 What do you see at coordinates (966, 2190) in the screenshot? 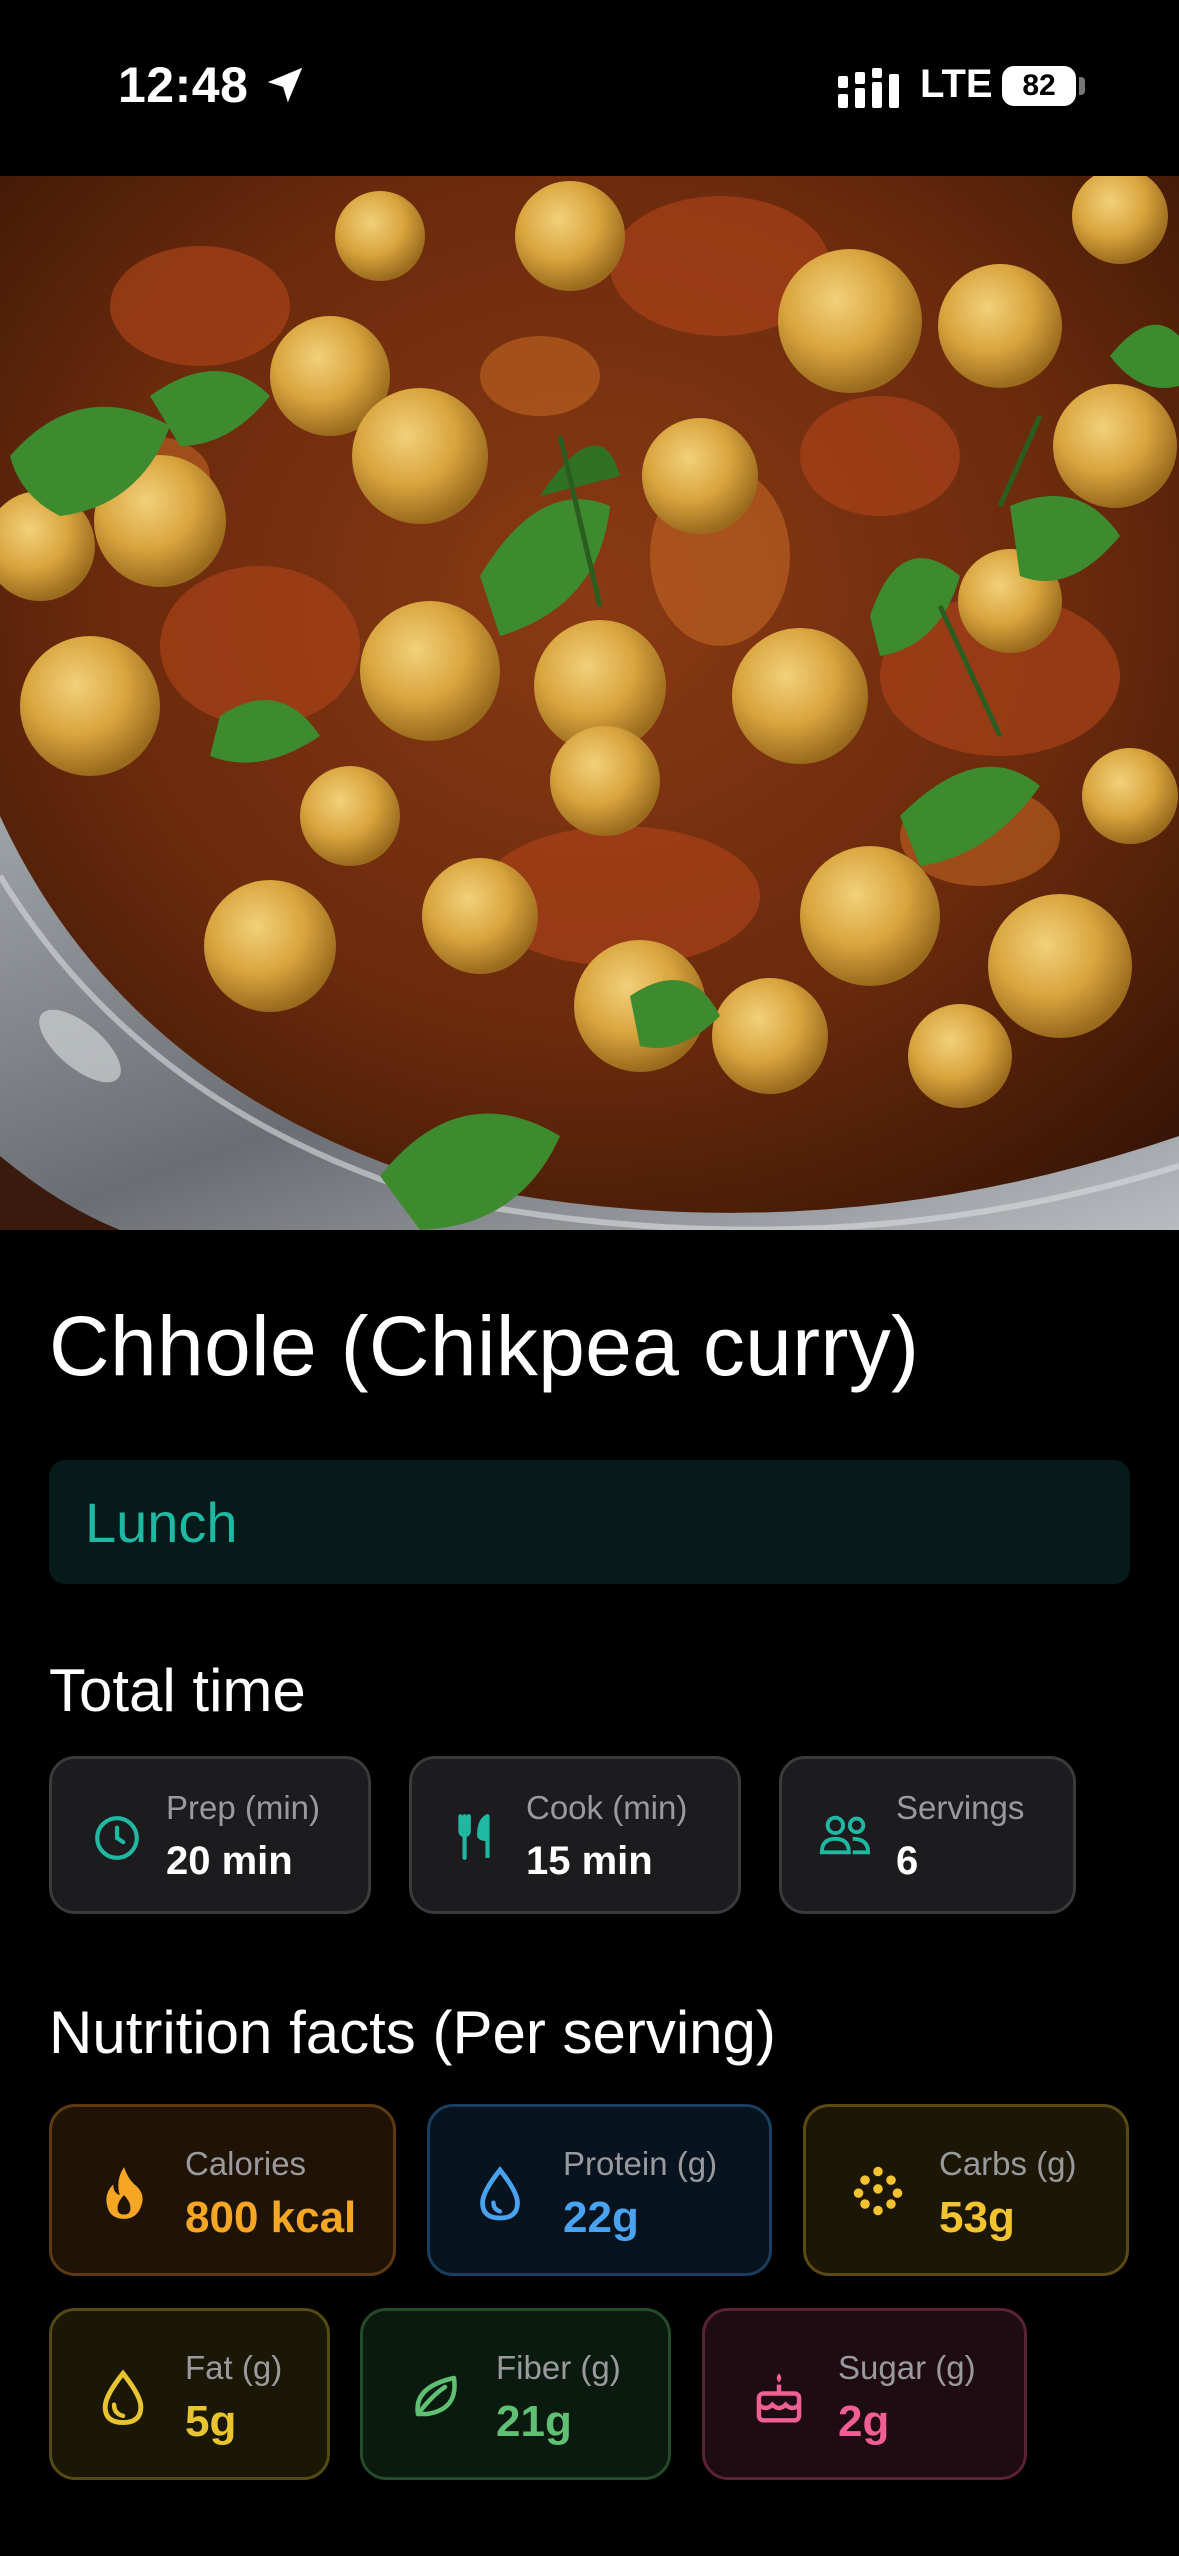
I see `carbs-card: Carbs (g) 53g` at bounding box center [966, 2190].